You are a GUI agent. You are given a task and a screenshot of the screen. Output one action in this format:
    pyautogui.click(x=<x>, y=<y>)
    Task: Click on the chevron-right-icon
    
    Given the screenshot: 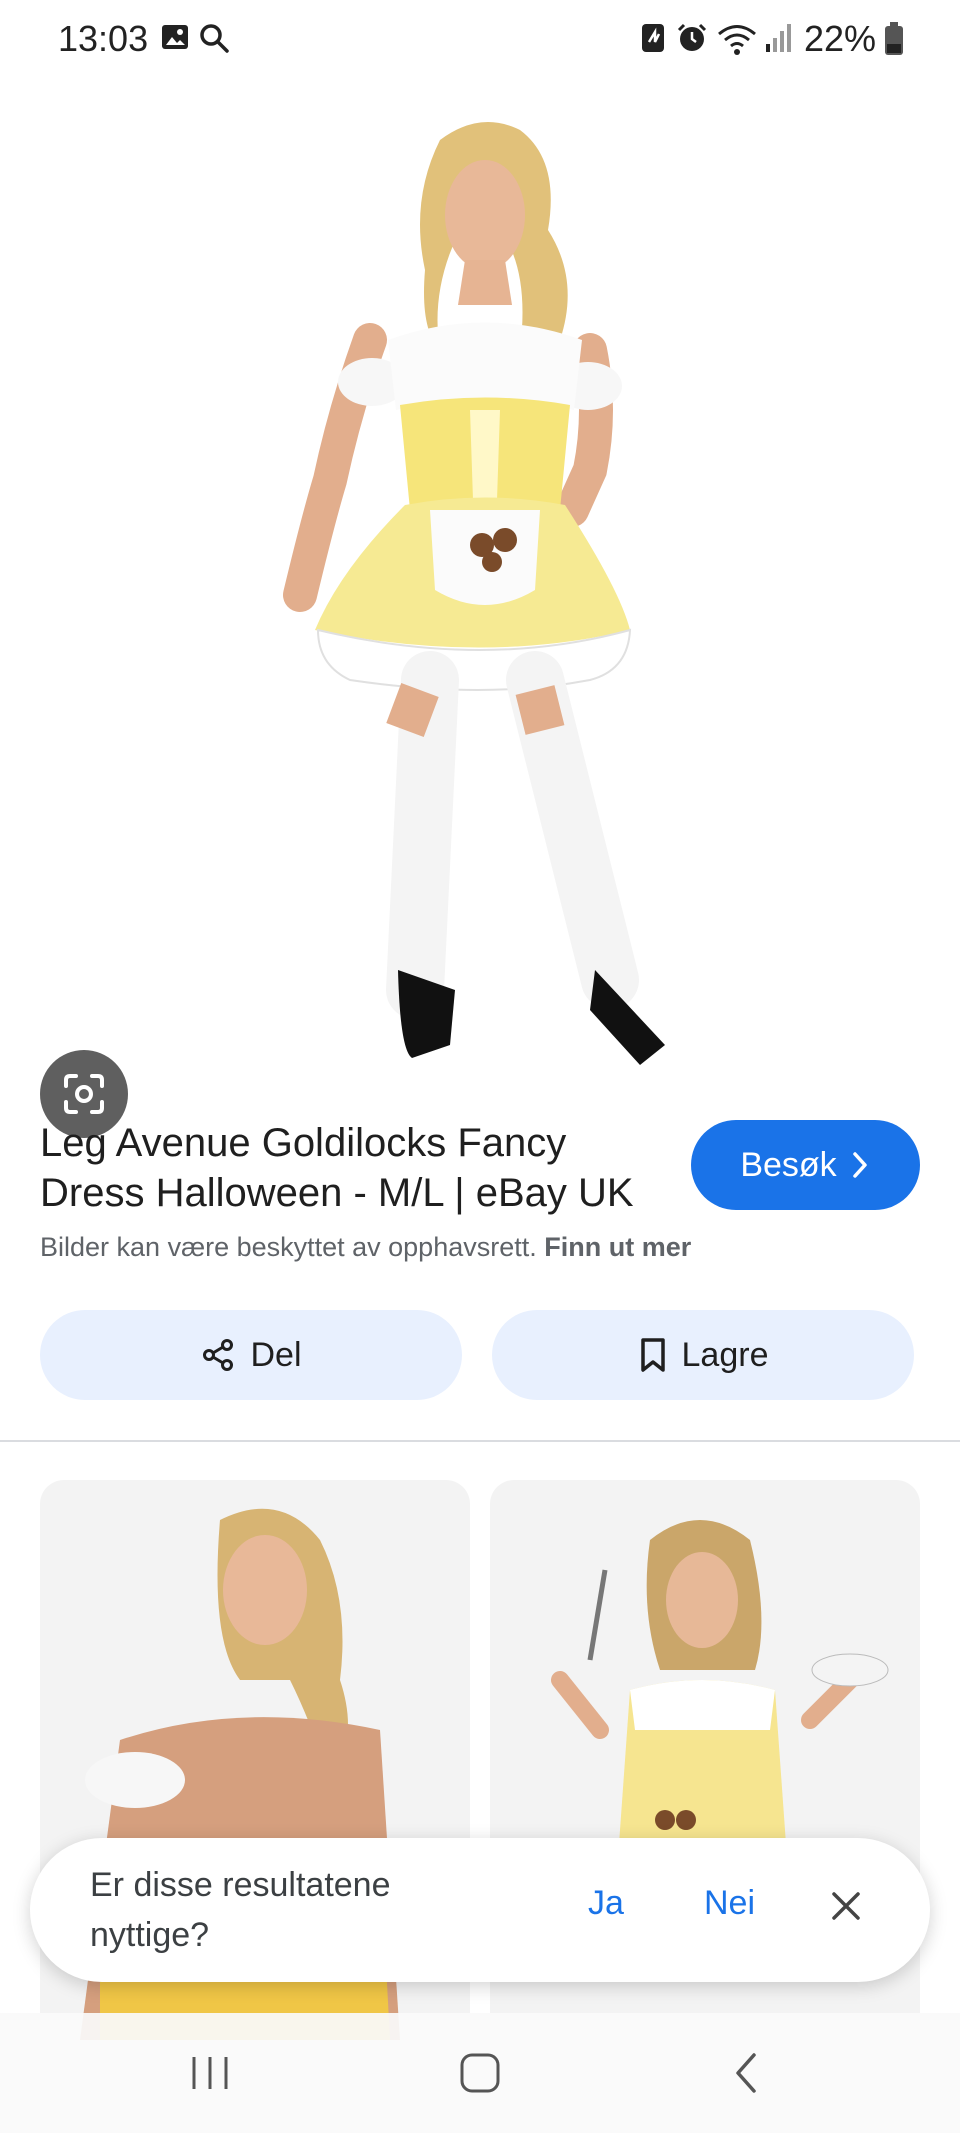 What is the action you would take?
    pyautogui.click(x=859, y=1165)
    